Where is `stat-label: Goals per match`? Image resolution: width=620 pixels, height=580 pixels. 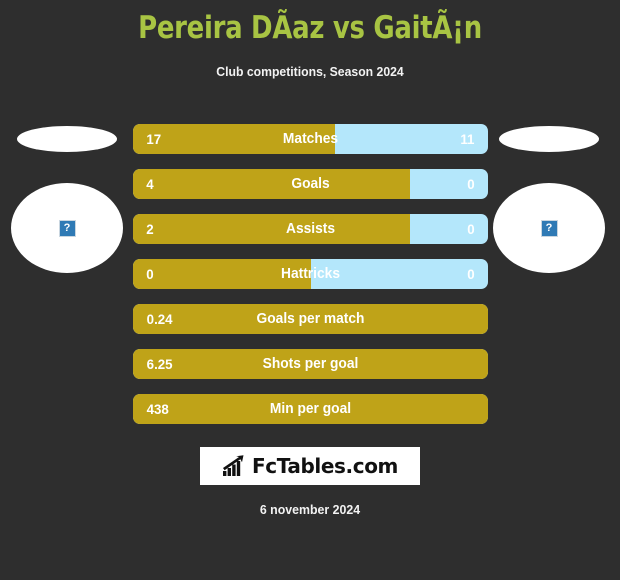
stat-label: Goals per match is located at coordinates (310, 319).